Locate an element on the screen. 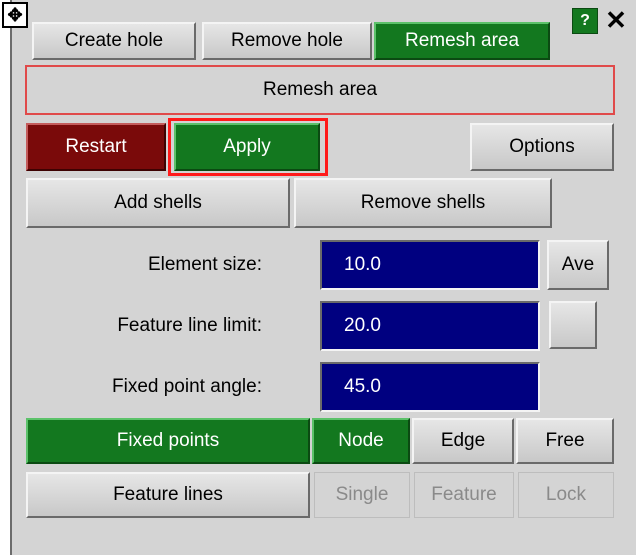 The width and height of the screenshot is (636, 555). tab-label: Remove hole is located at coordinates (287, 40).